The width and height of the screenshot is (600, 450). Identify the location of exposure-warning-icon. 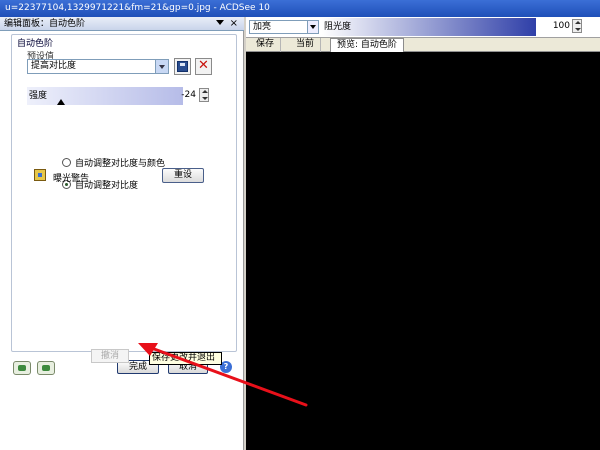
(40, 175).